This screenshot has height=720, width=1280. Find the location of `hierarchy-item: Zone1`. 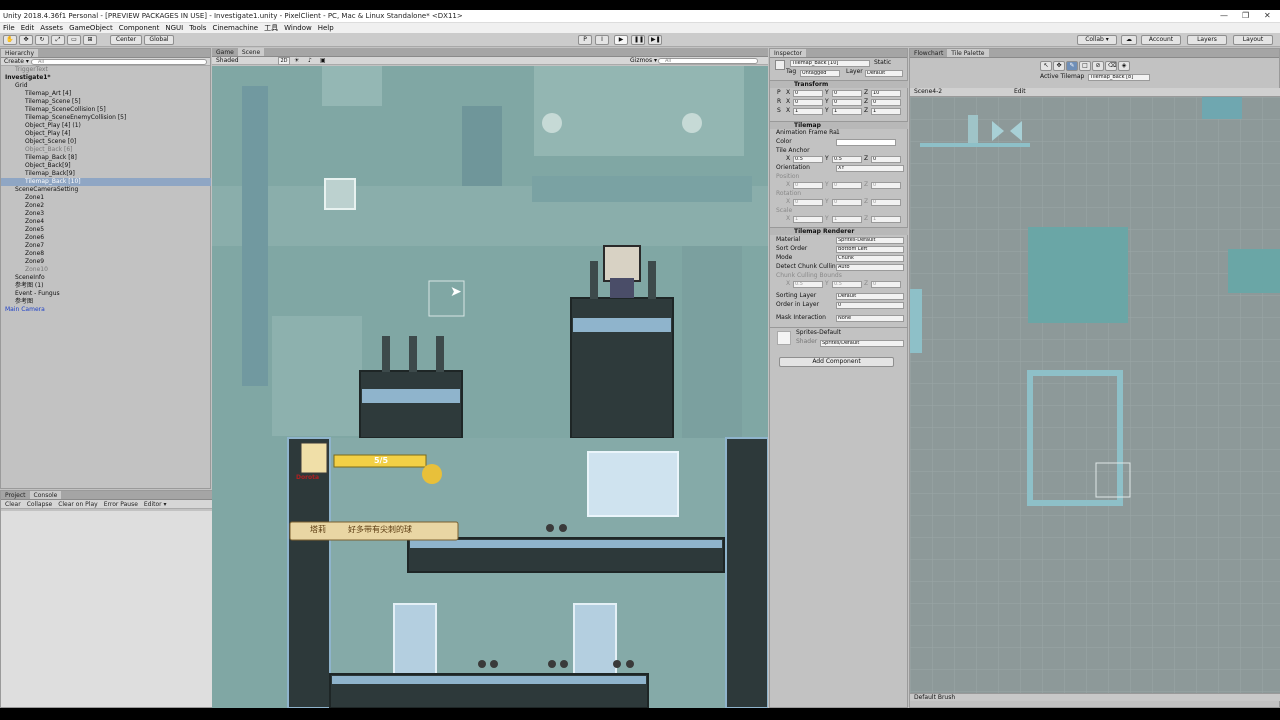

hierarchy-item: Zone1 is located at coordinates (106, 198).